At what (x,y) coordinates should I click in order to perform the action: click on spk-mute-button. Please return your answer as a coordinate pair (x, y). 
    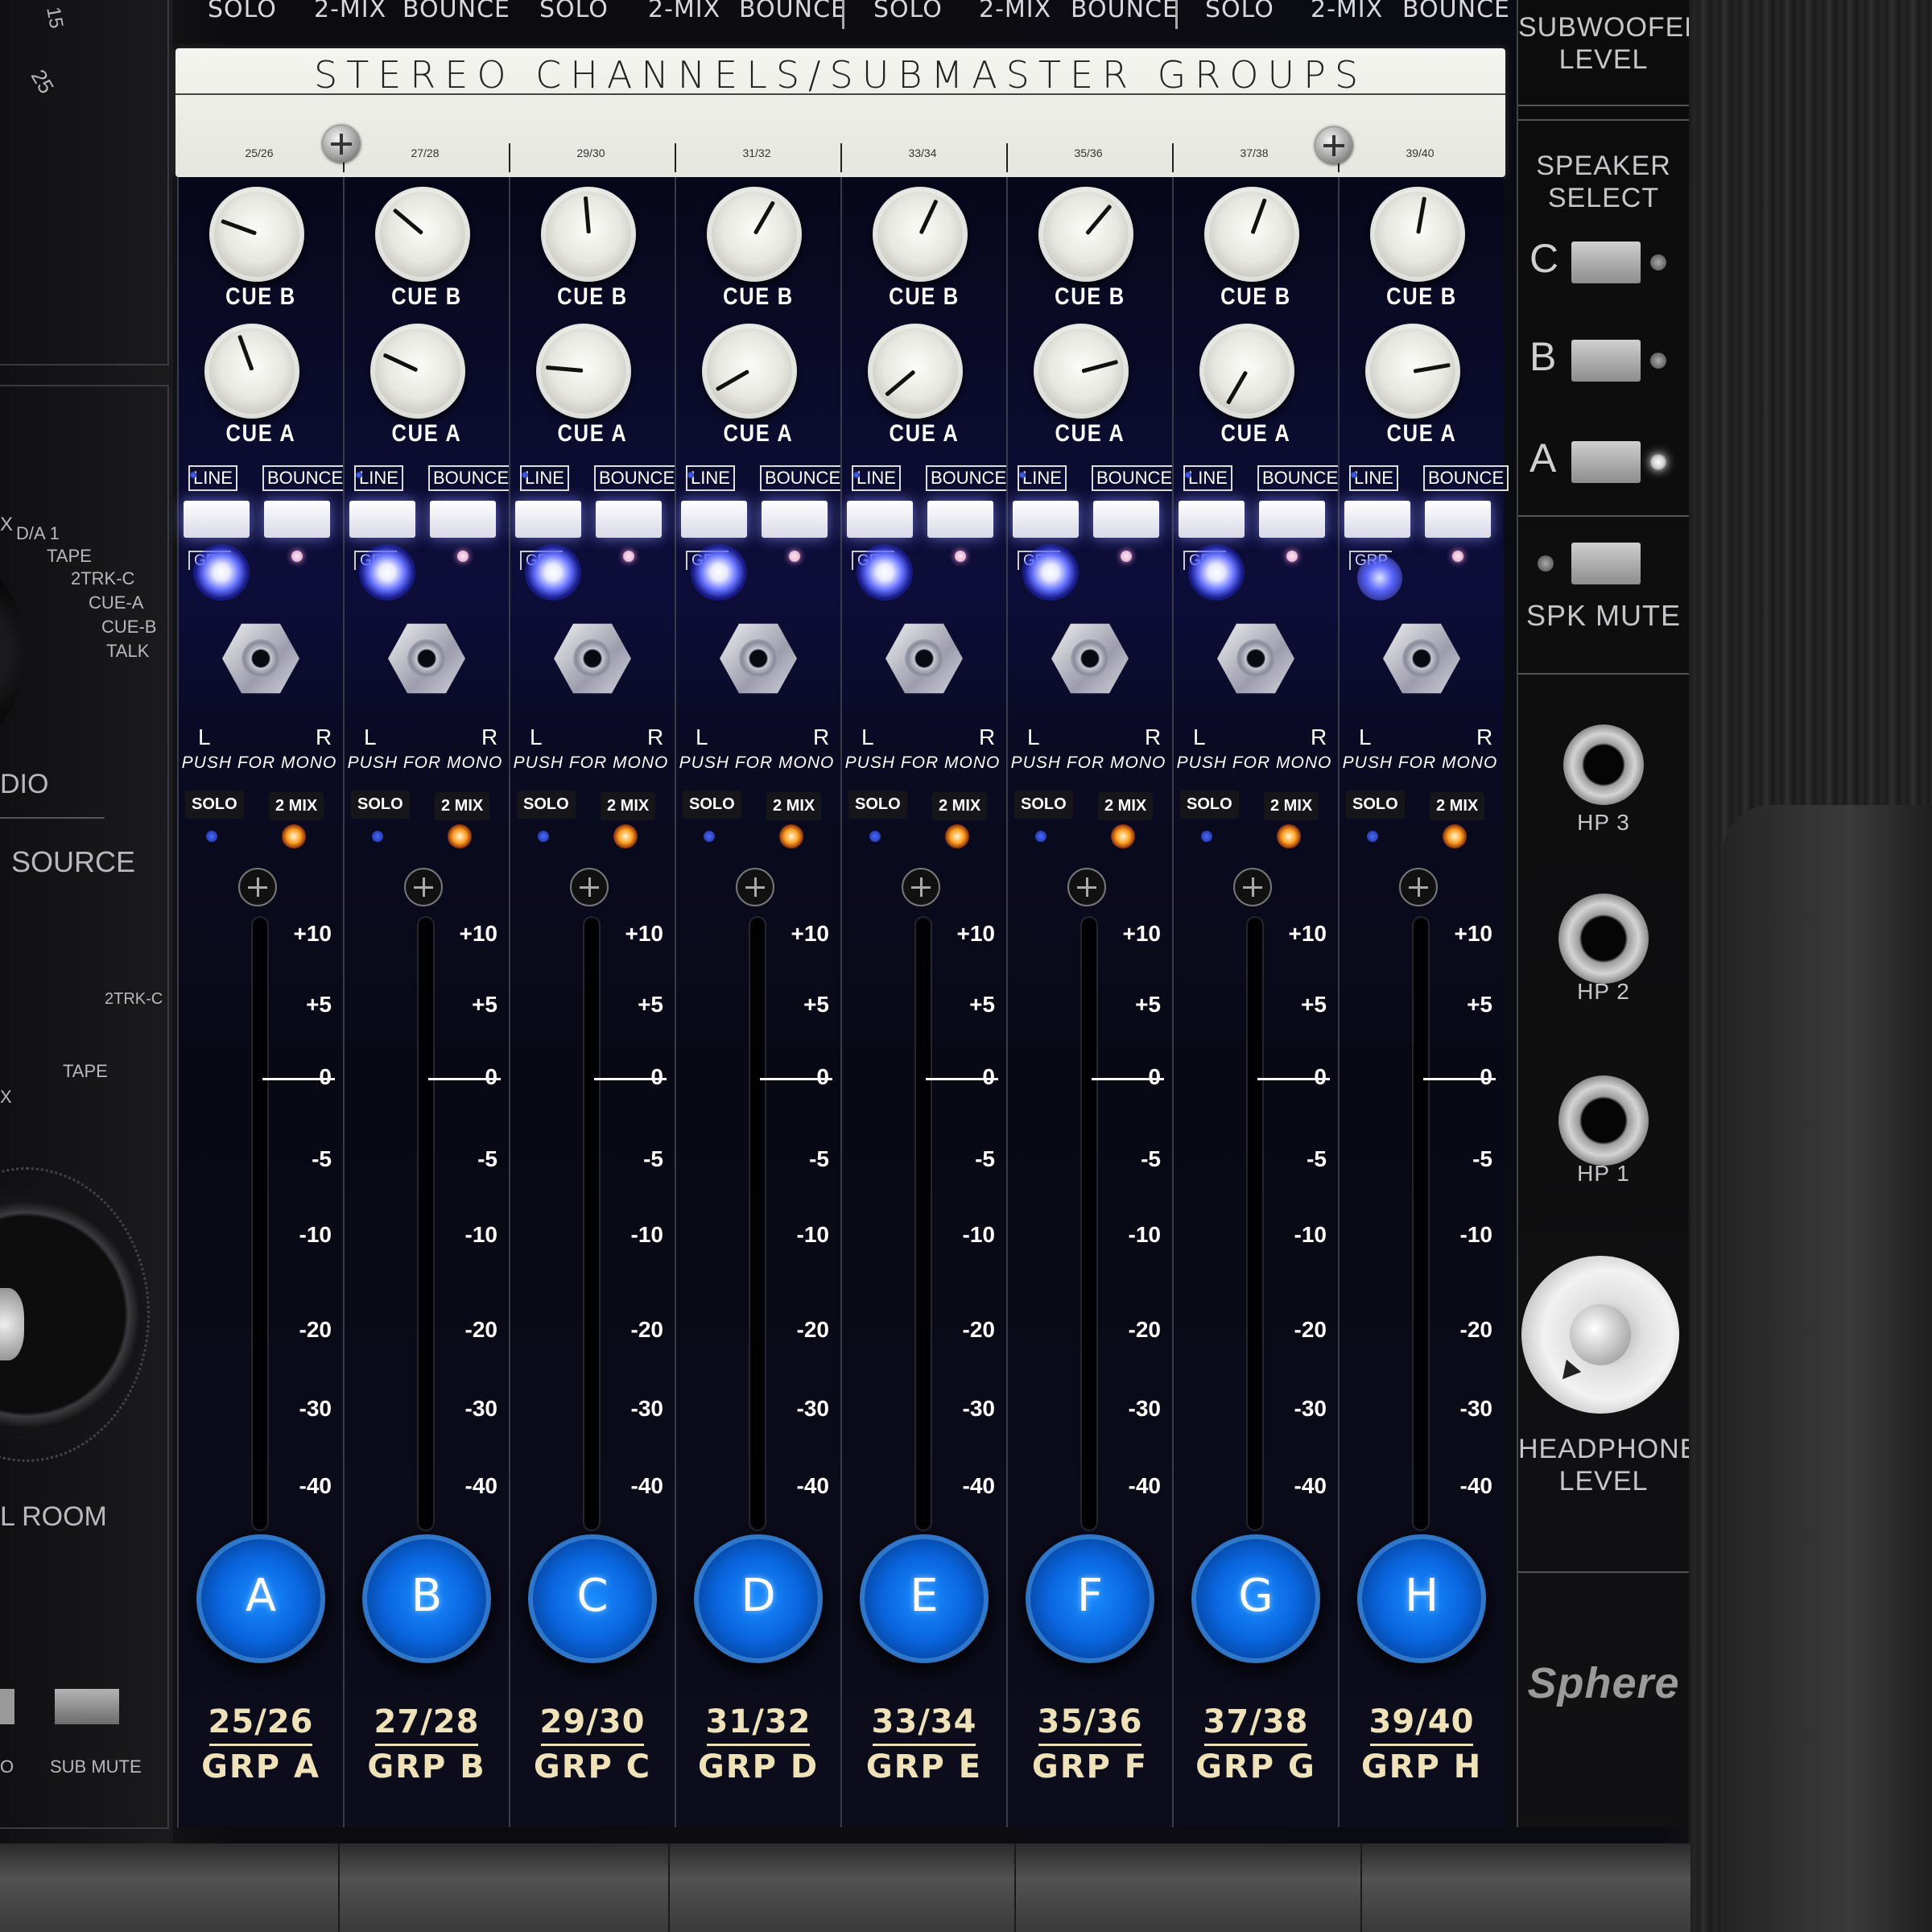
    Looking at the image, I should click on (1606, 563).